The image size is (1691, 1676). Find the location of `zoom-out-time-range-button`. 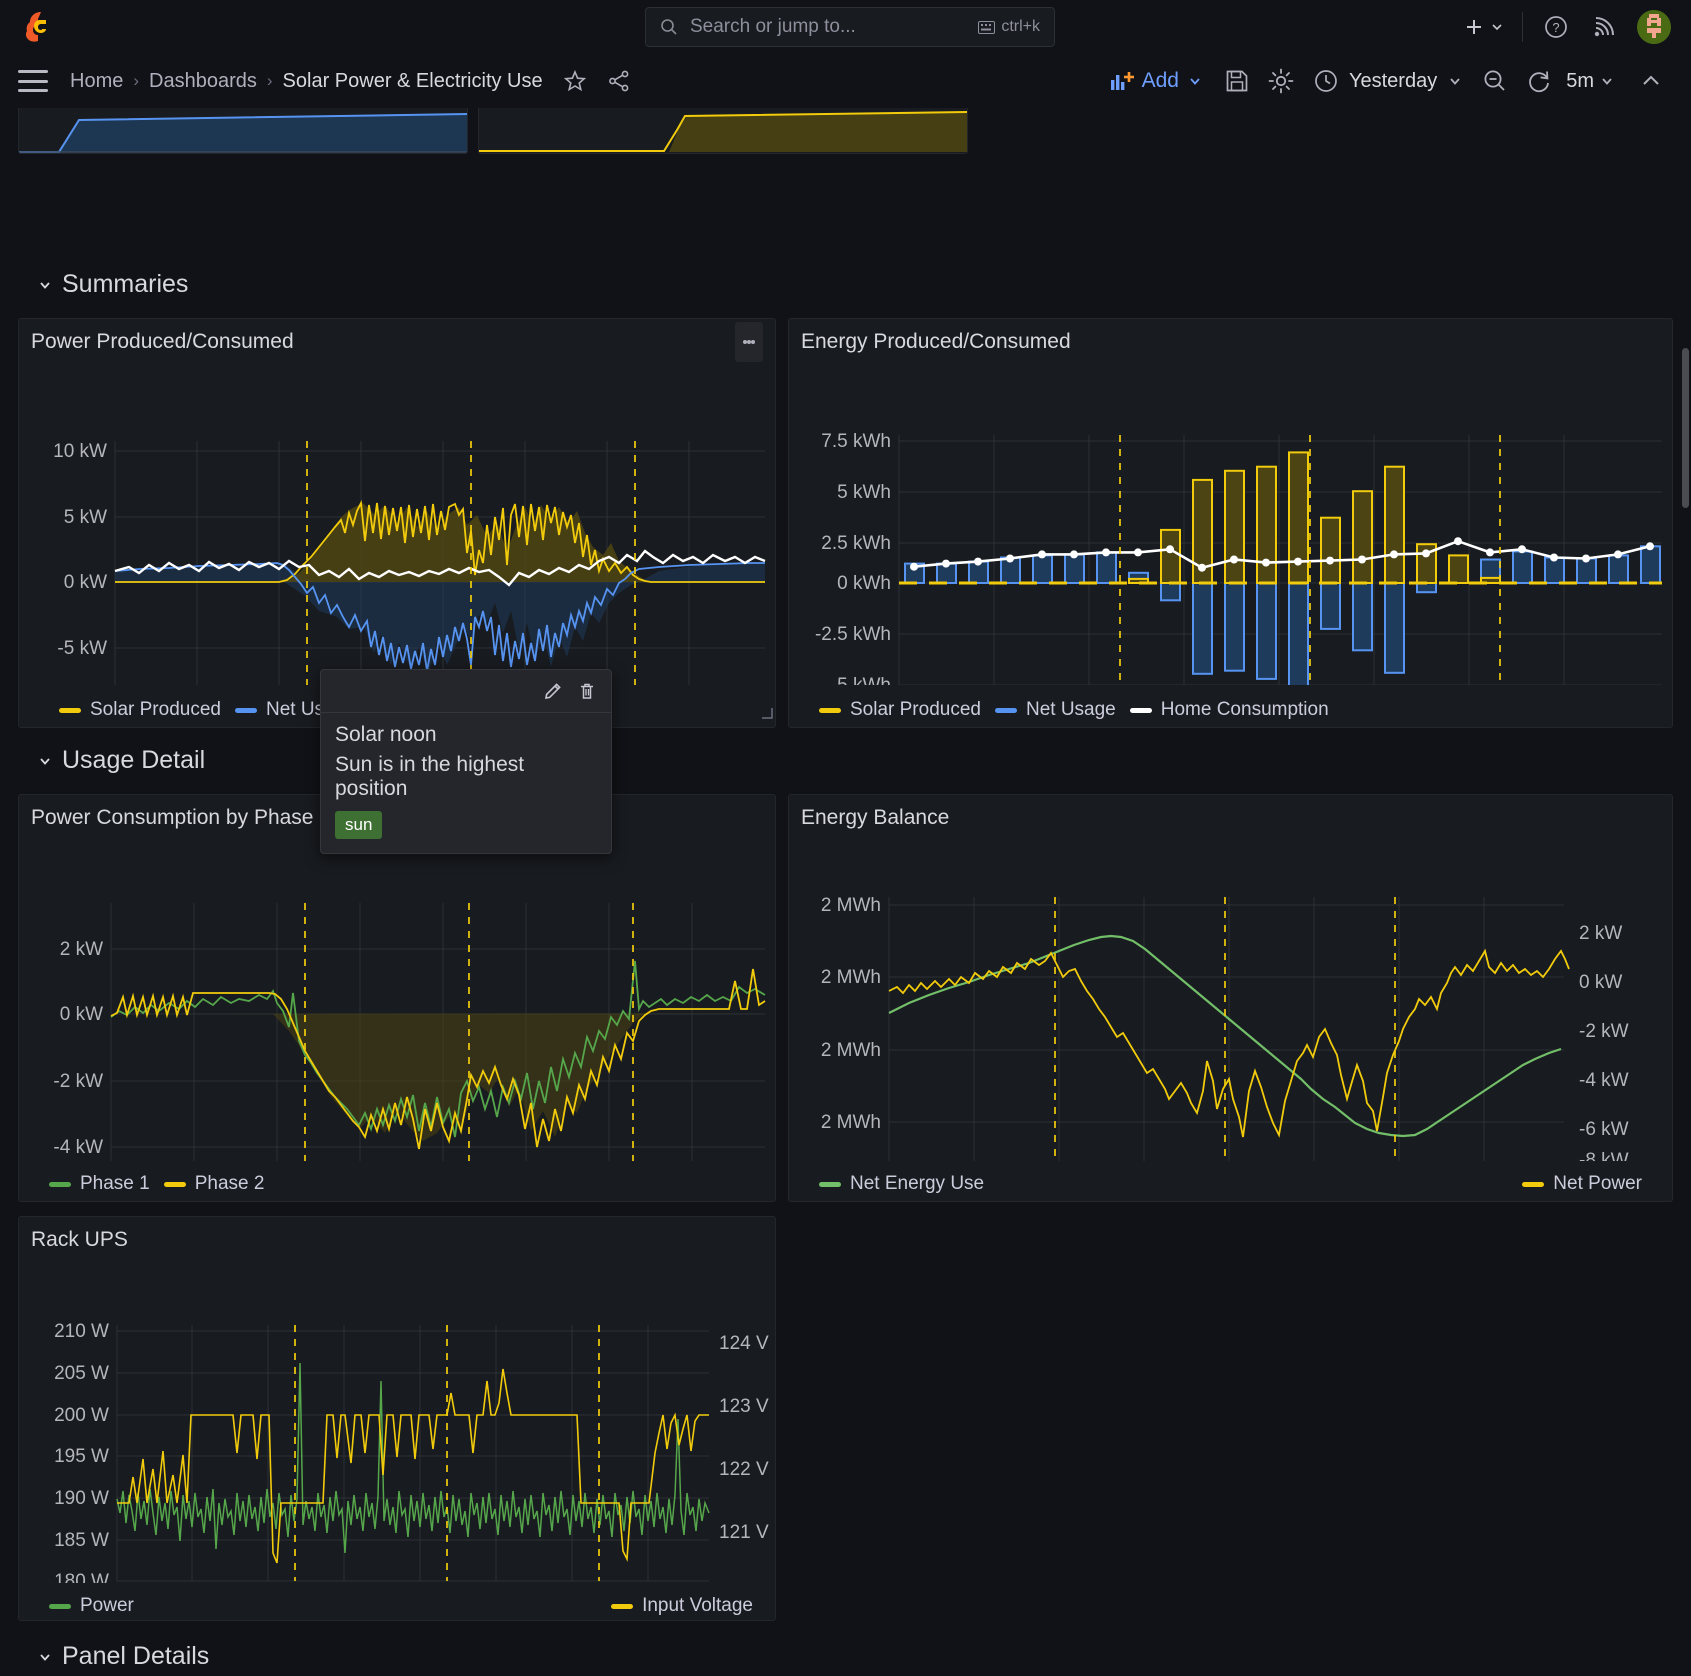

zoom-out-time-range-button is located at coordinates (1495, 81).